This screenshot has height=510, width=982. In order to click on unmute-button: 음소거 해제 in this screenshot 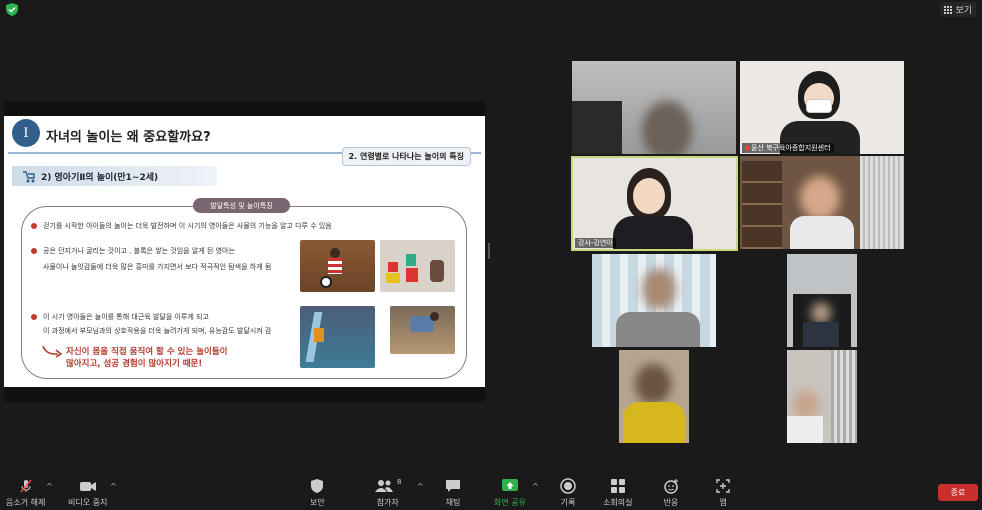, I will do `click(25, 493)`.